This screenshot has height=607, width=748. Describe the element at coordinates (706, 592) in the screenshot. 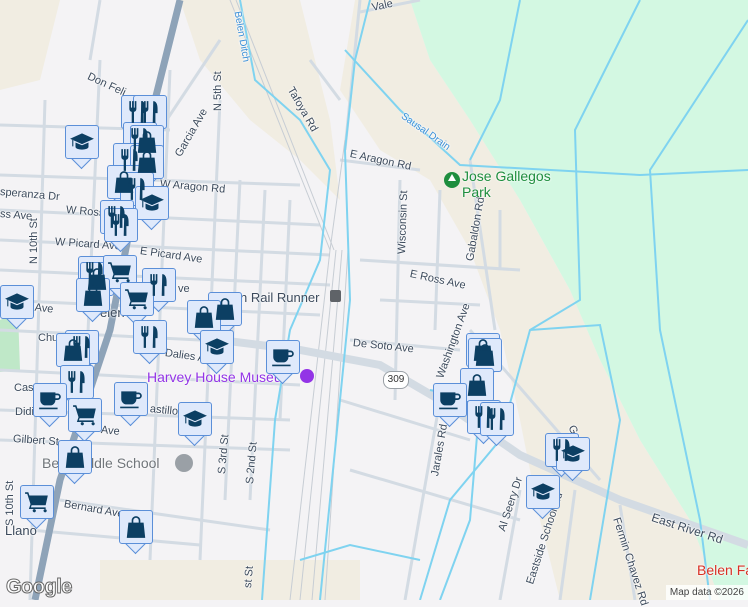

I see `map-attribution: Map data ©2026` at that location.